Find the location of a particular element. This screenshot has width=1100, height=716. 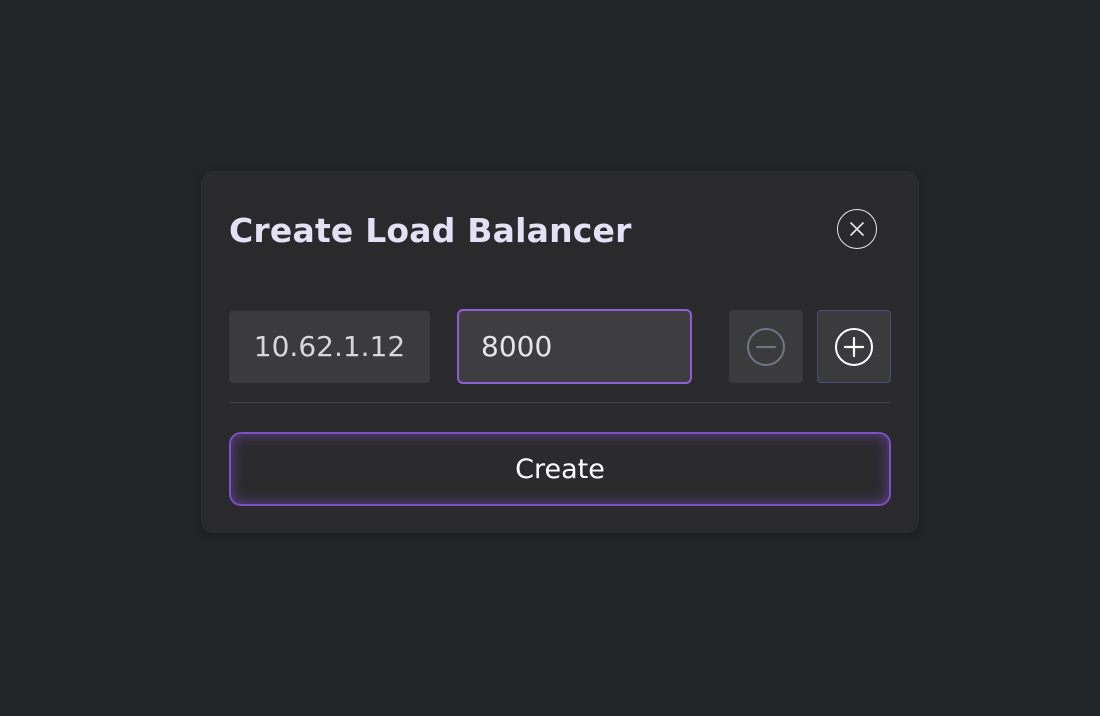

minus-circle-icon is located at coordinates (766, 346).